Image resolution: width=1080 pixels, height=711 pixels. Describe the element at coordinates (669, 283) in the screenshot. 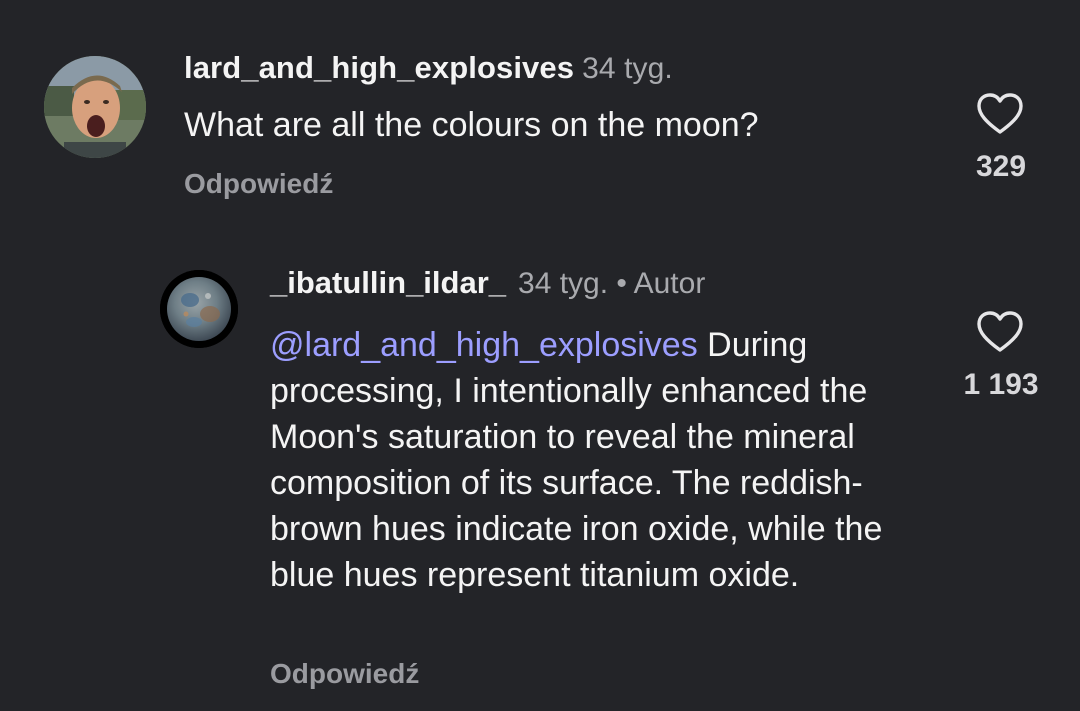

I see `author-badge: Autor` at that location.